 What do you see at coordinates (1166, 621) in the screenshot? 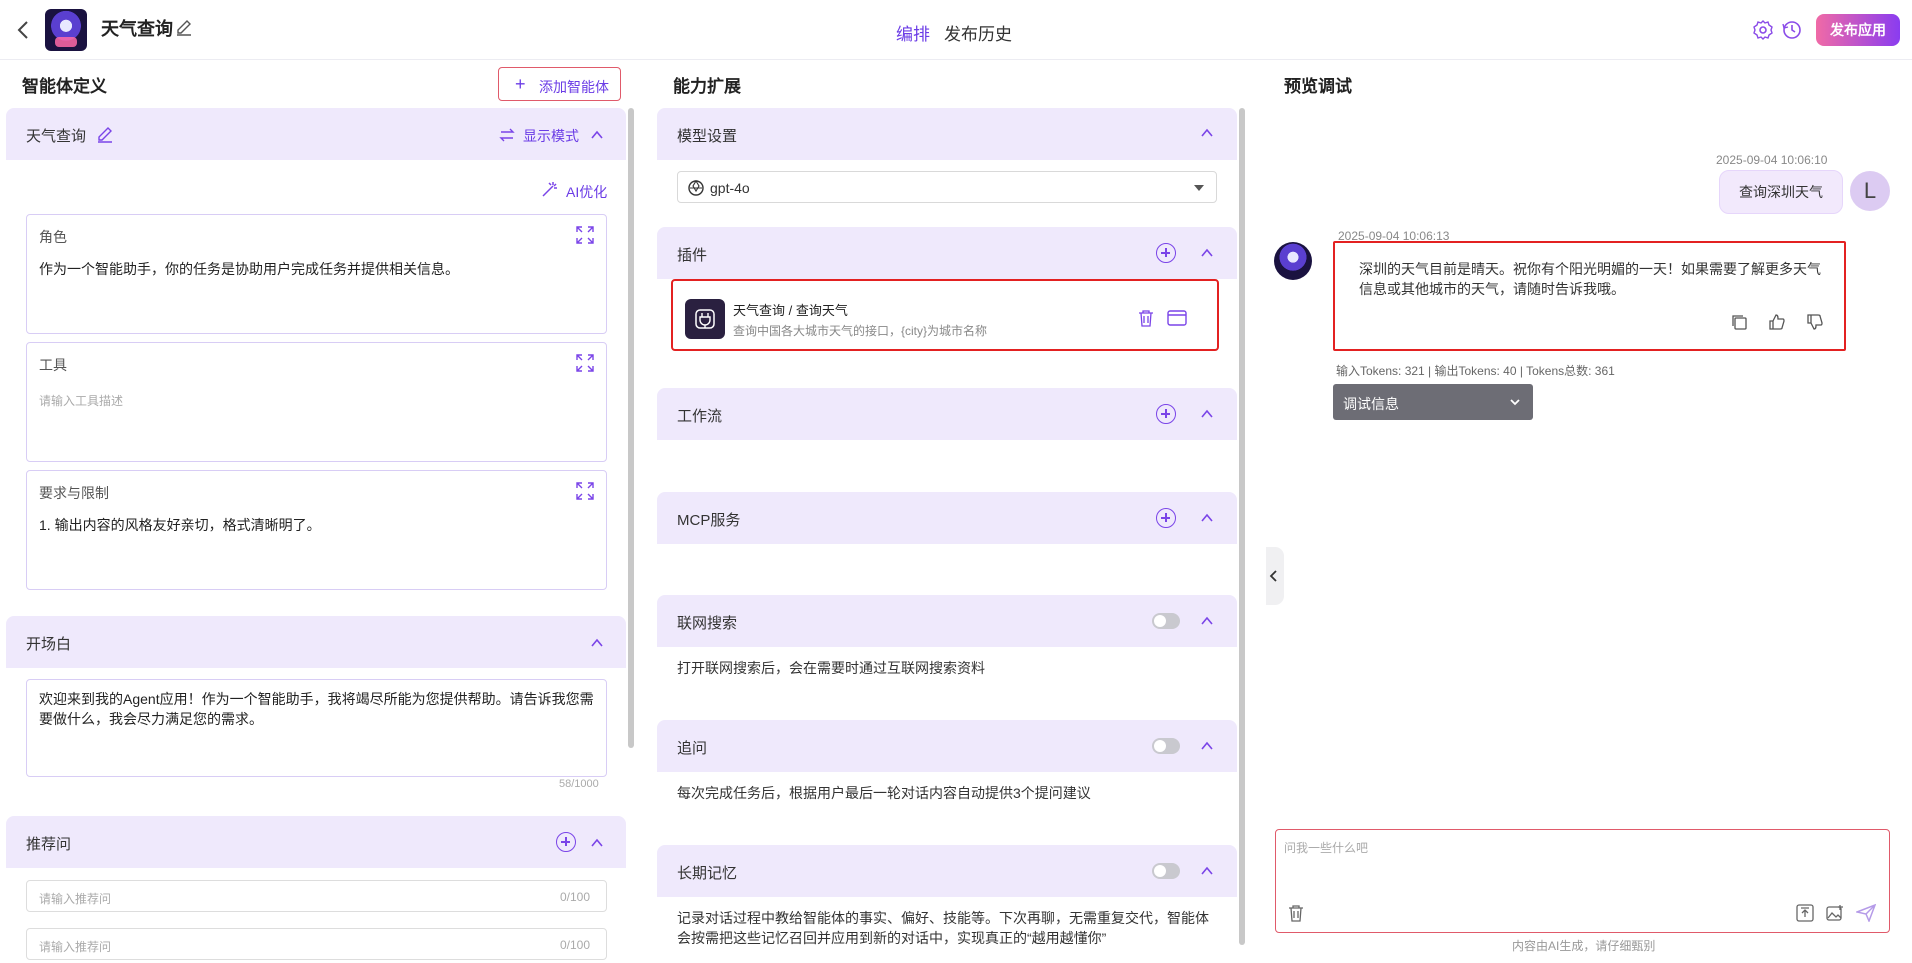
I see `web-search-toggle` at bounding box center [1166, 621].